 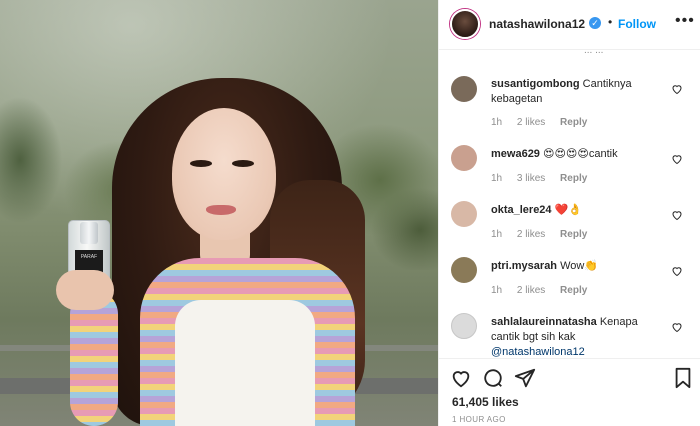 I want to click on comment-text: okta_lere24 ❤️👌, so click(x=577, y=210).